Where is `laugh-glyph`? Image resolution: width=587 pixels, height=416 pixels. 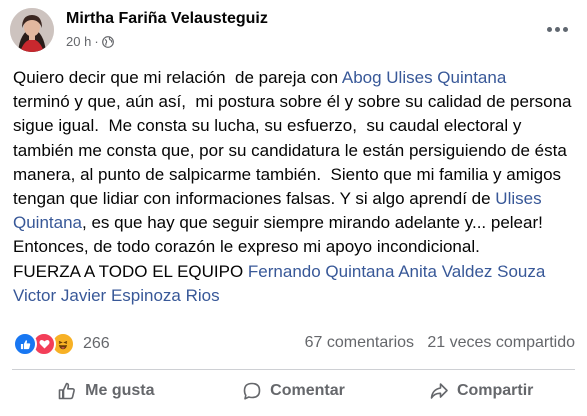 laugh-glyph is located at coordinates (63, 345).